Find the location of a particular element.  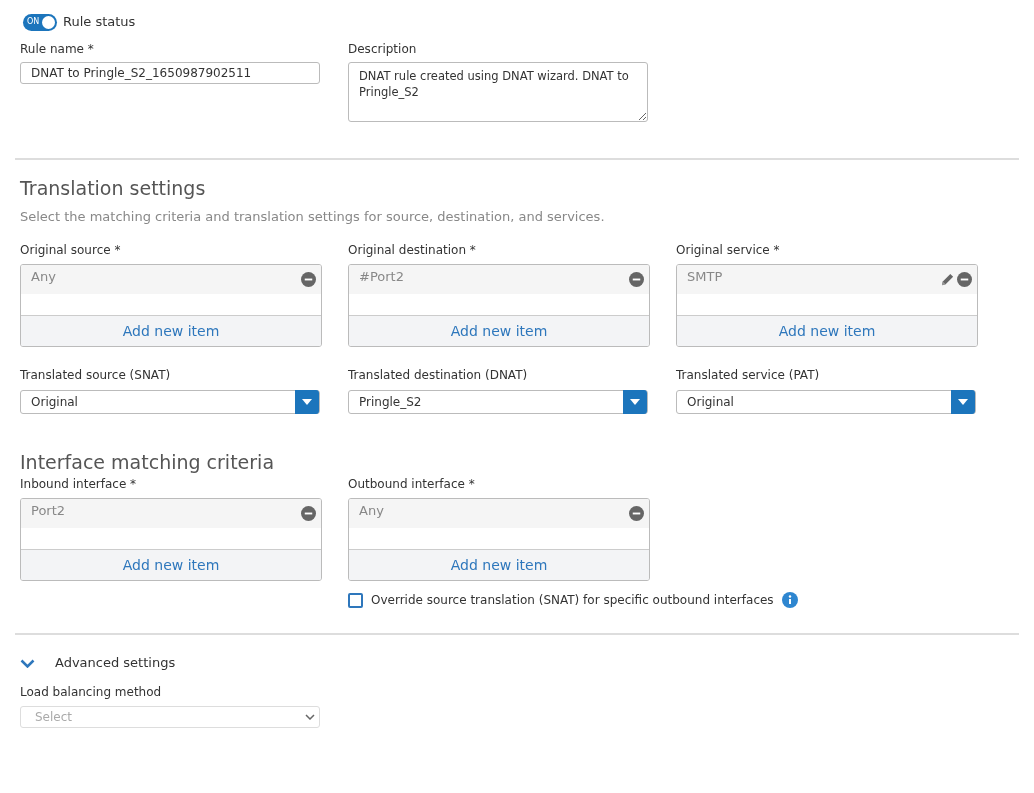

section-title: Interface matching criteria is located at coordinates (147, 462).